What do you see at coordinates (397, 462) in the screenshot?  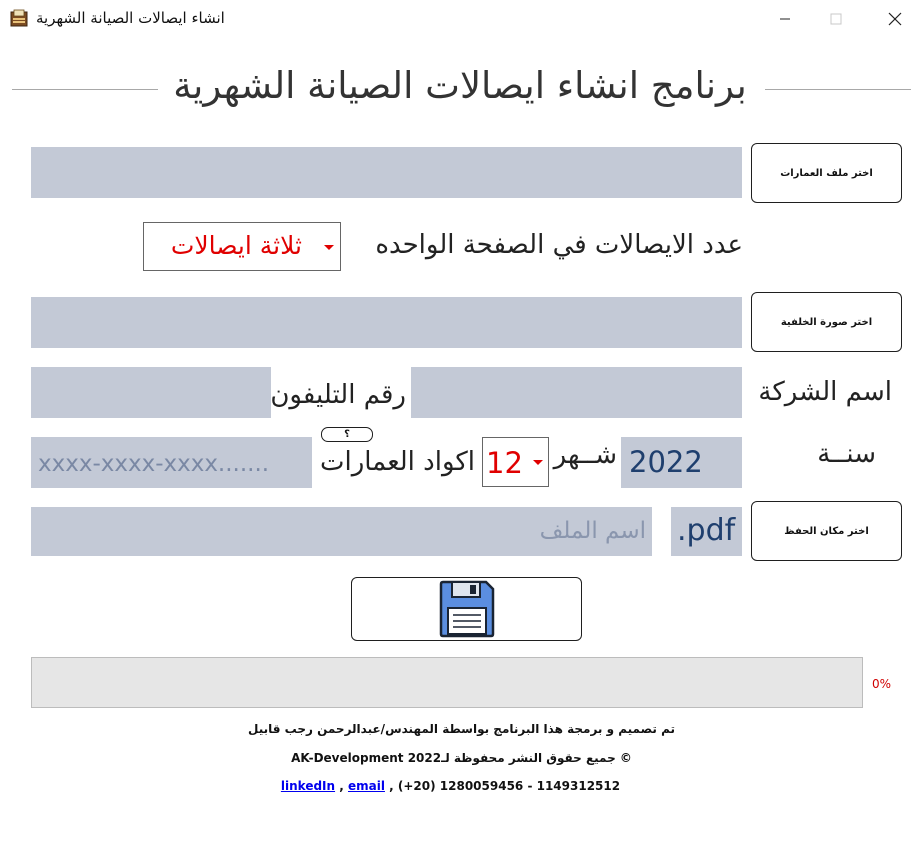 I see `building-codes-label: اكواد العمارات` at bounding box center [397, 462].